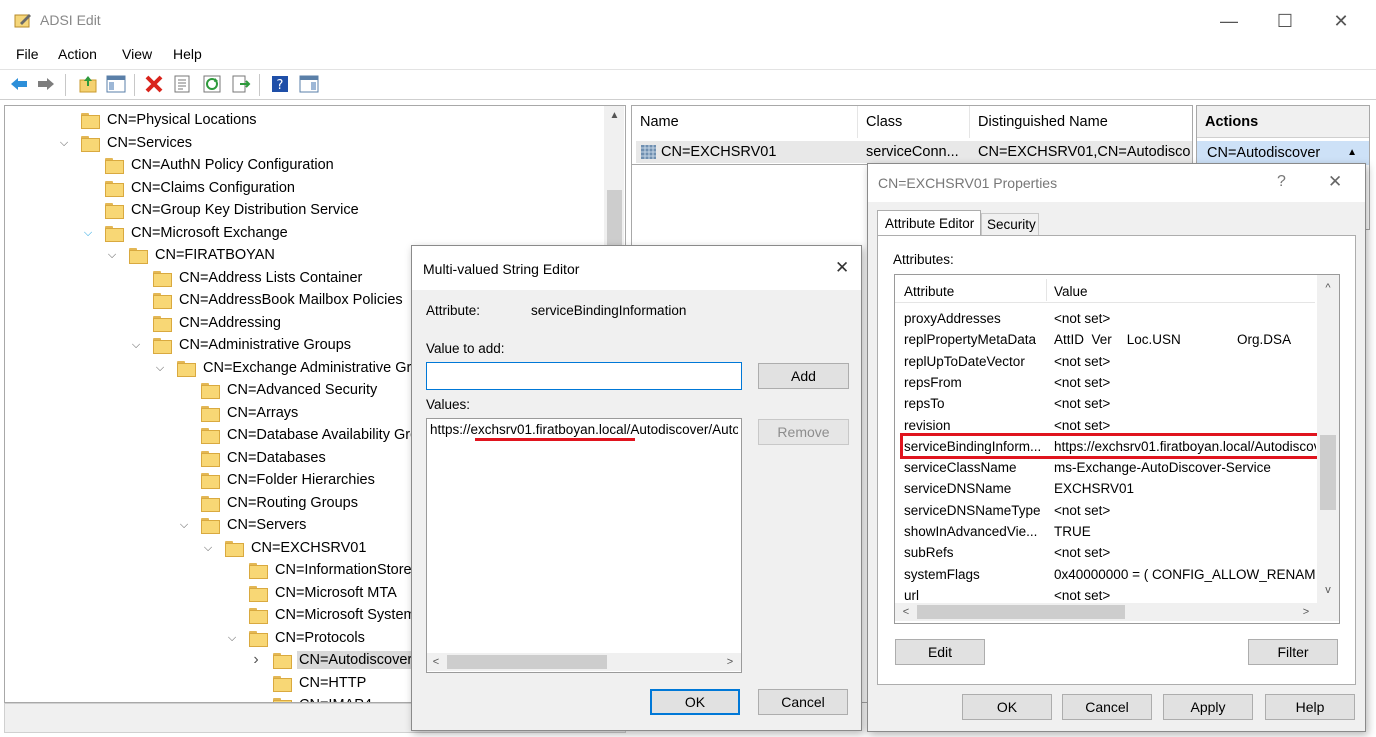  Describe the element at coordinates (233, 210) in the screenshot. I see `tree-node: CN=Group Key Distribution Service` at that location.